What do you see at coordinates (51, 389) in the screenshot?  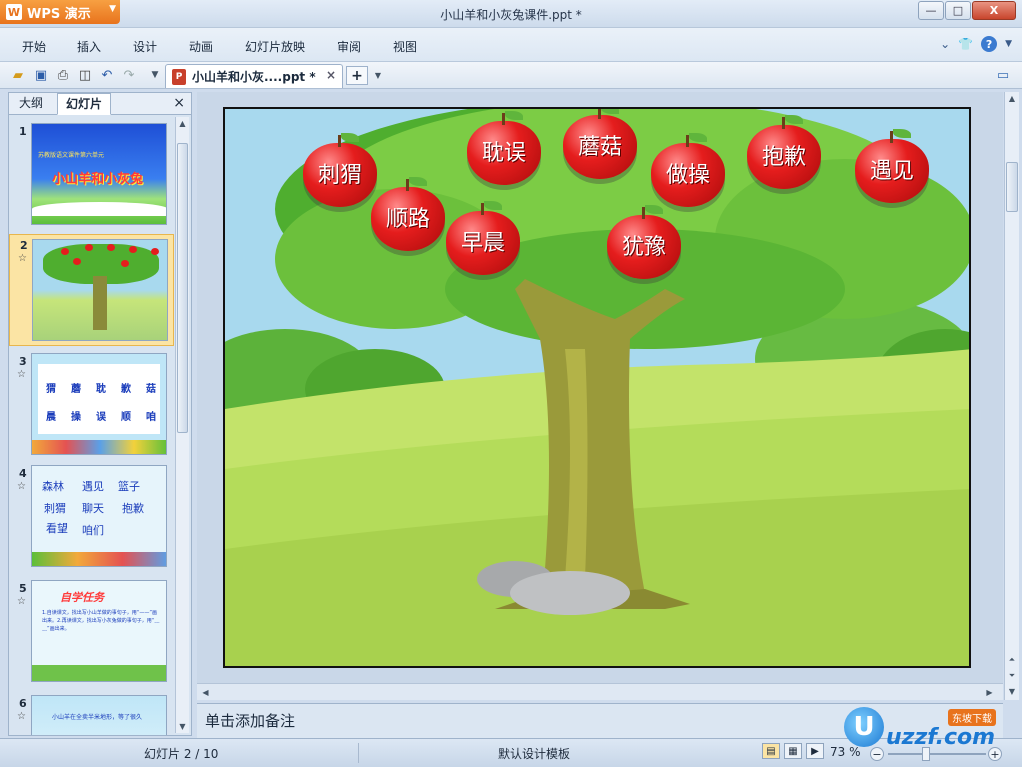 I see `word: 猬` at bounding box center [51, 389].